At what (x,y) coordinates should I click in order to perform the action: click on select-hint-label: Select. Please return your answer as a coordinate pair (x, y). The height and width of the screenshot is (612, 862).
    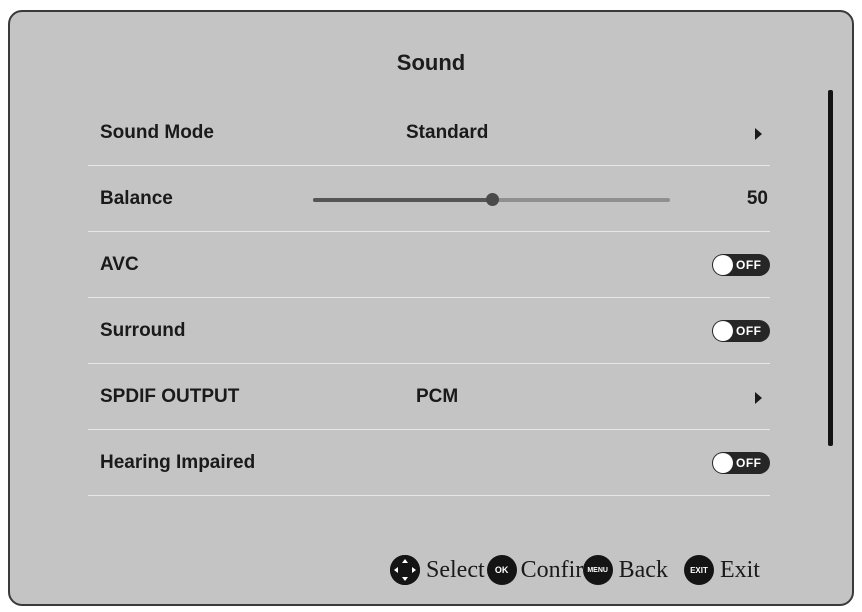
    Looking at the image, I should click on (455, 569).